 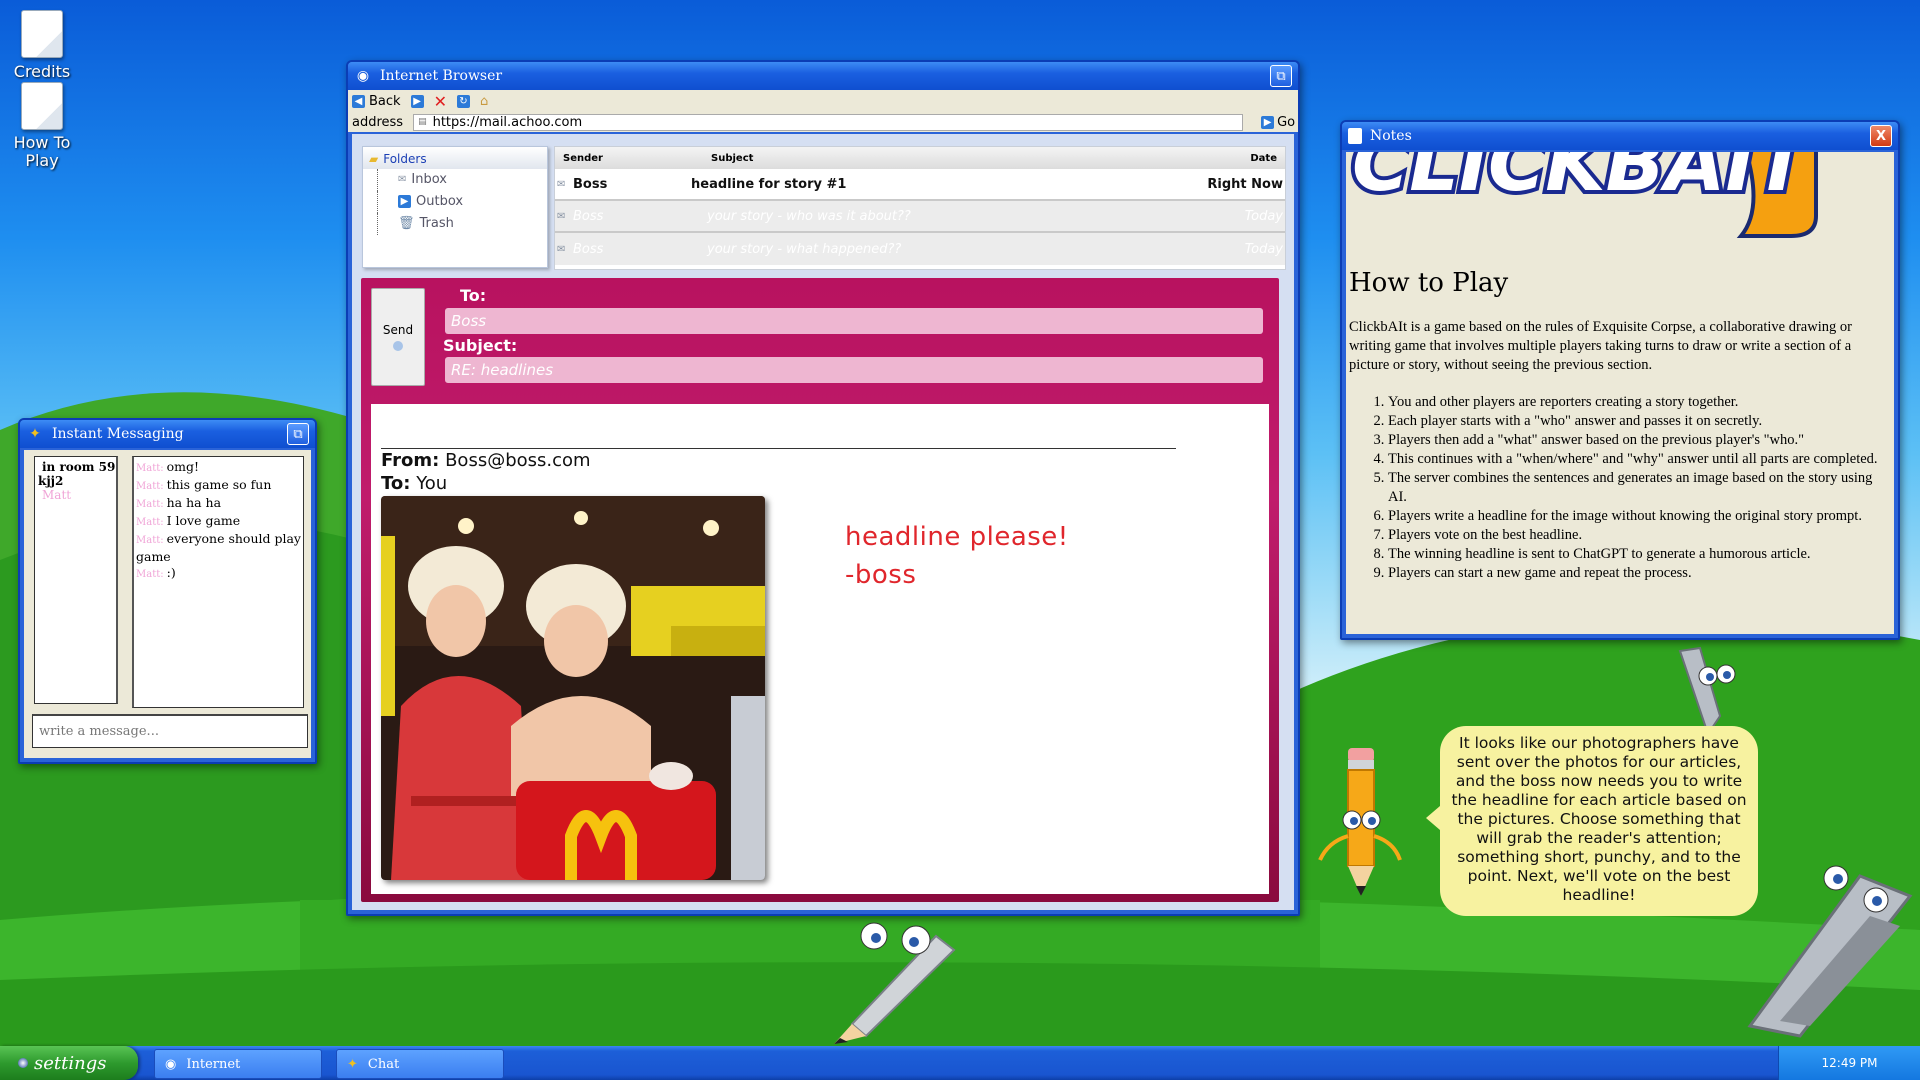 What do you see at coordinates (406, 223) in the screenshot?
I see `trash-icon: 🗑` at bounding box center [406, 223].